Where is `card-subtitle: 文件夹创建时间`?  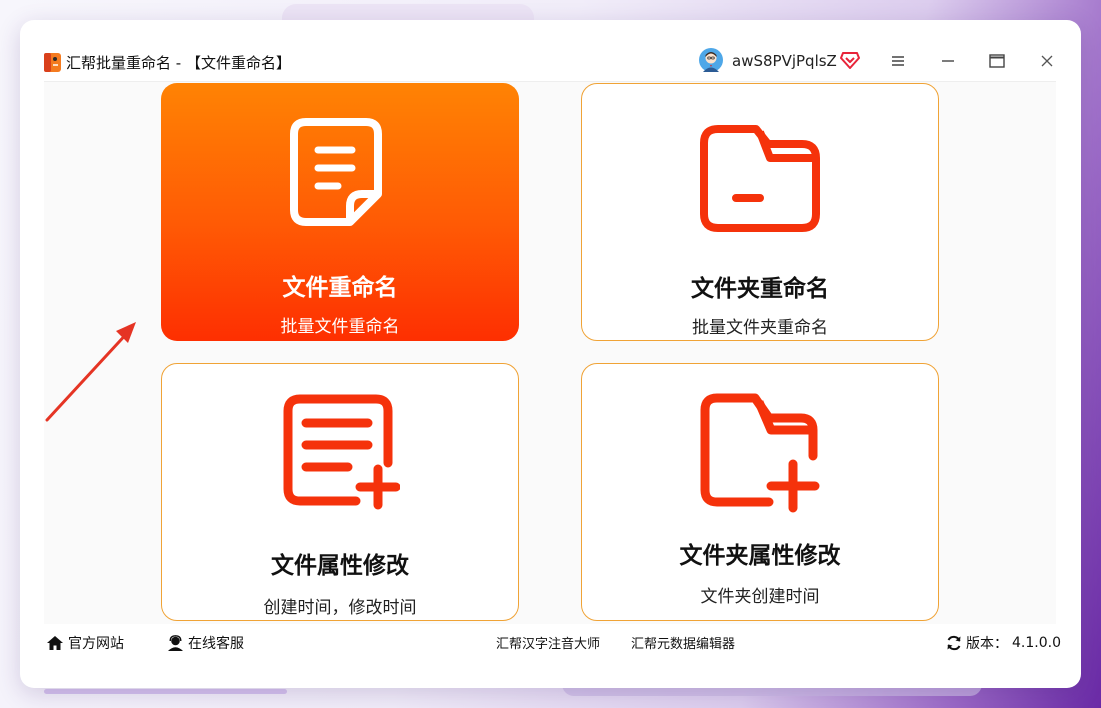
card-subtitle: 文件夹创建时间 is located at coordinates (760, 597).